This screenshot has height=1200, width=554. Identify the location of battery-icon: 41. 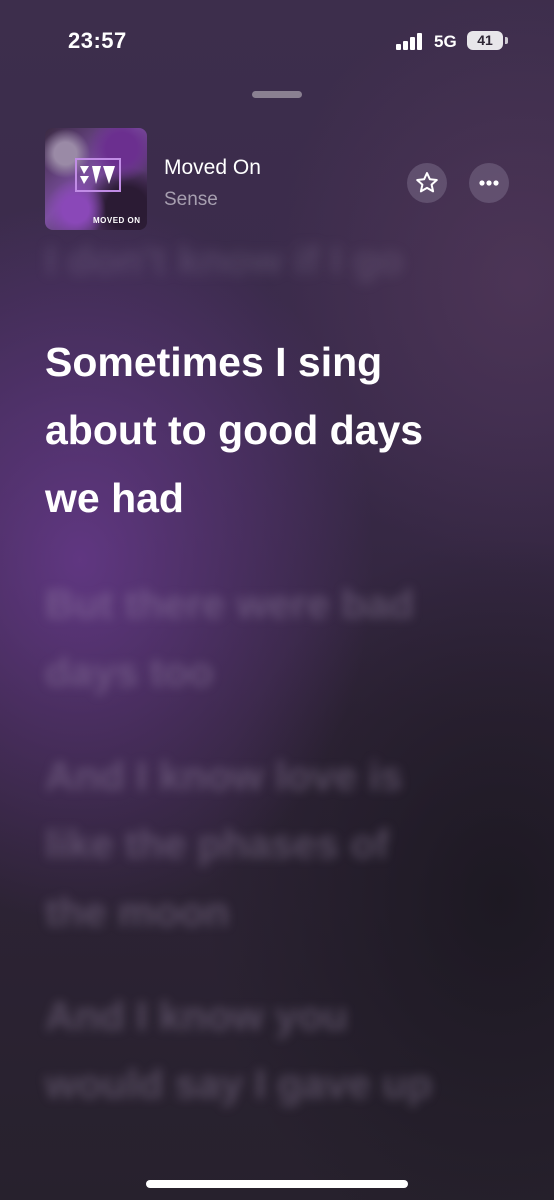
(485, 40).